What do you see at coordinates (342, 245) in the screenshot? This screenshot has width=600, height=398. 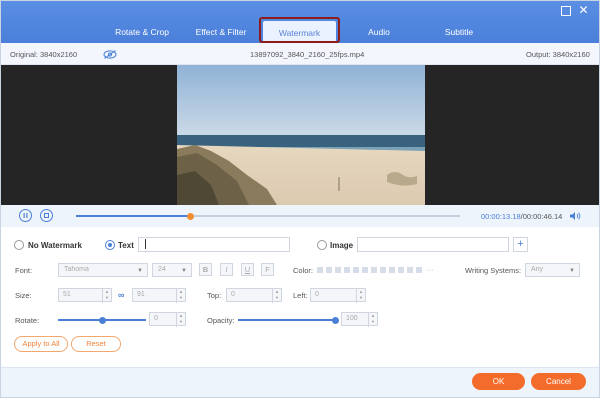 I see `image-label: Image` at bounding box center [342, 245].